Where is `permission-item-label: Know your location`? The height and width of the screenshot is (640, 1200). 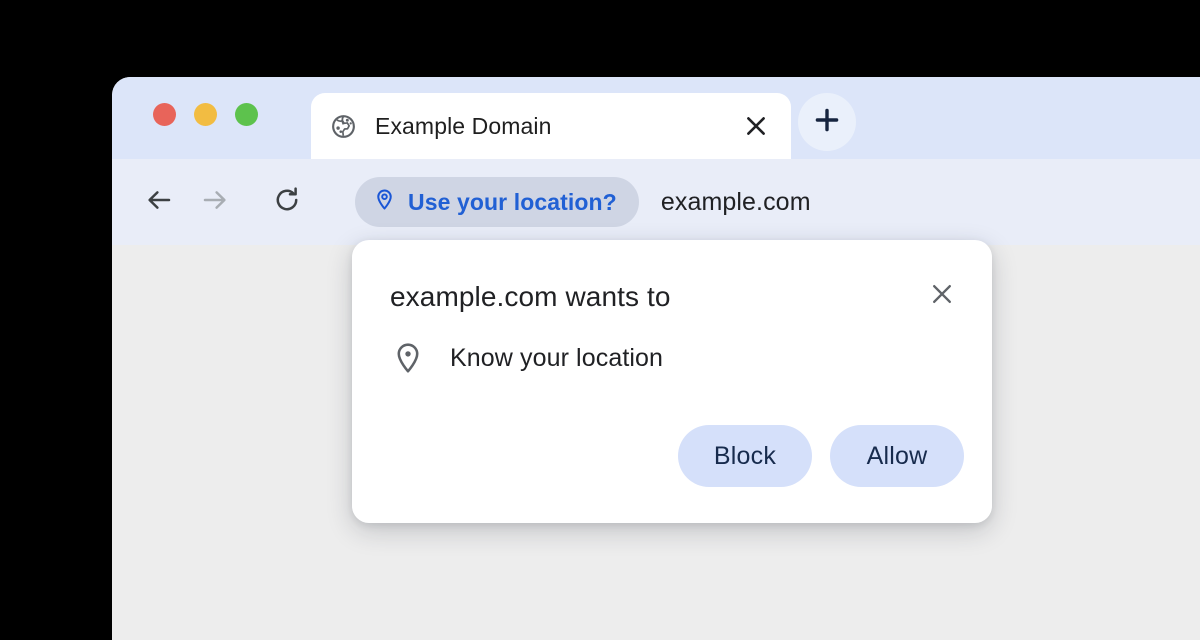 permission-item-label: Know your location is located at coordinates (557, 357).